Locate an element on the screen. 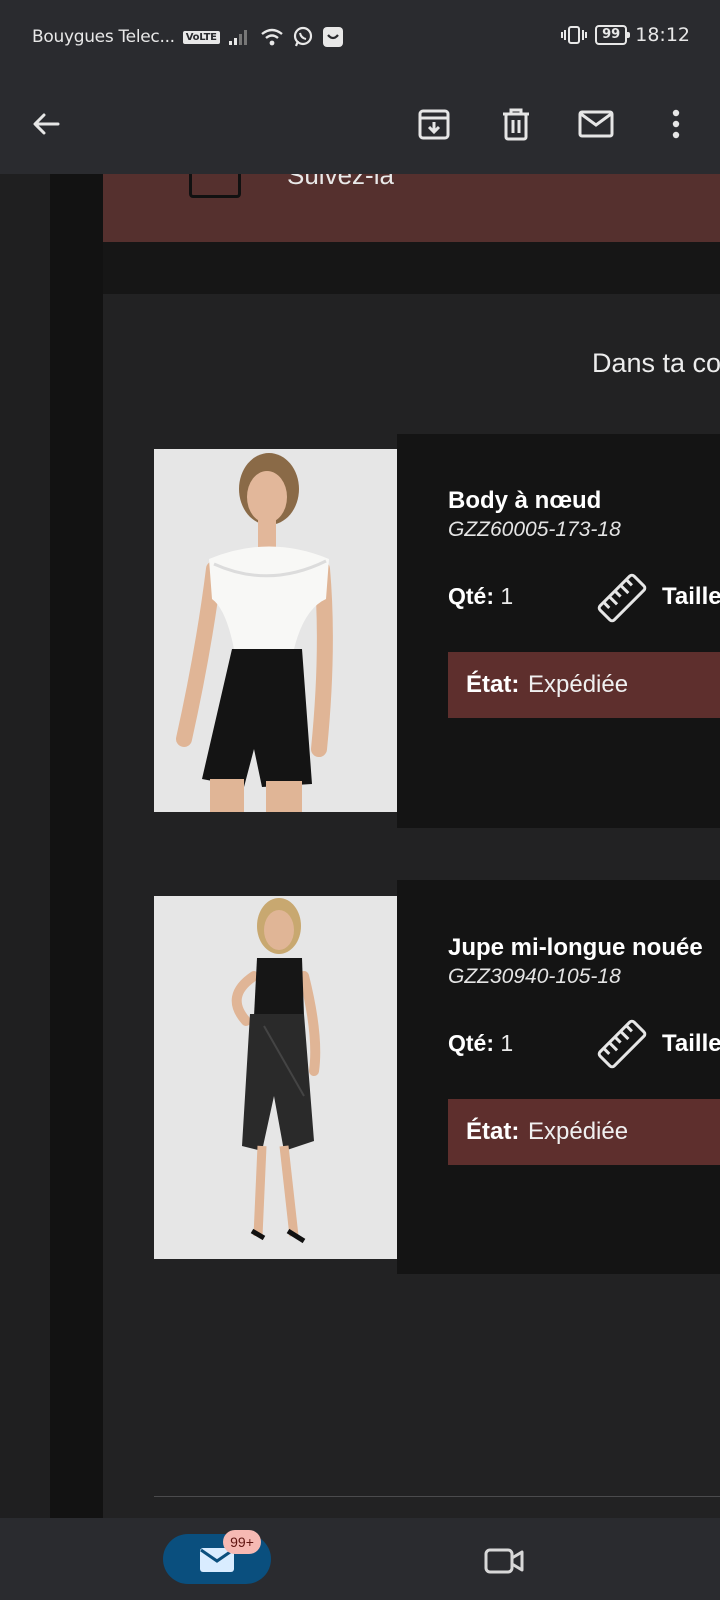  back-button is located at coordinates (46, 124).